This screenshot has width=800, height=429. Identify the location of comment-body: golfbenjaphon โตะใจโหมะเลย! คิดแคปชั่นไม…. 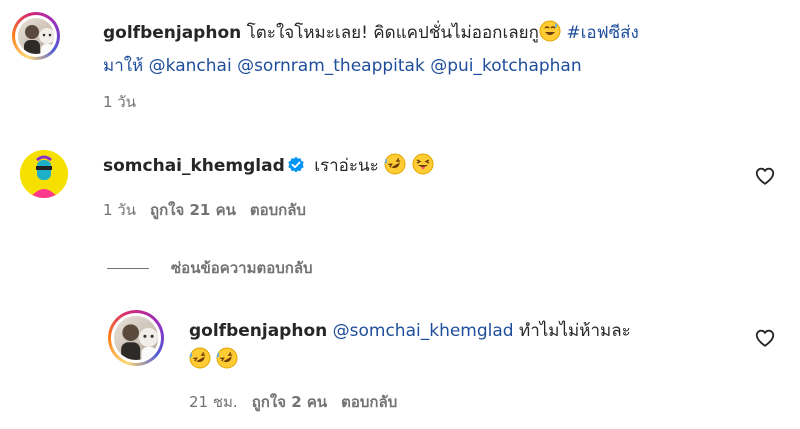
(443, 50).